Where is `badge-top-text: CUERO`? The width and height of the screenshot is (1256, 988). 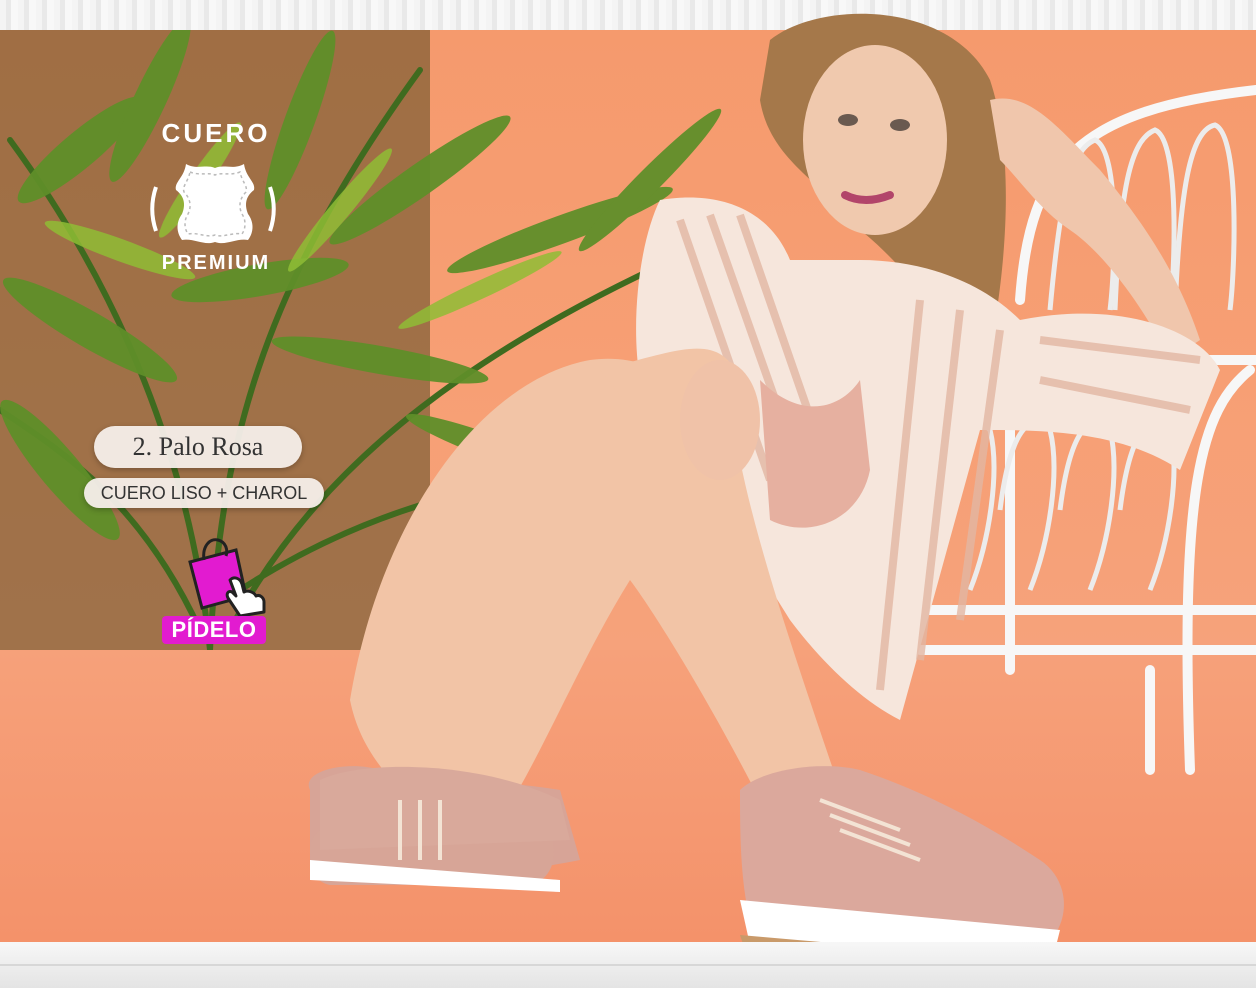
badge-top-text: CUERO is located at coordinates (216, 133).